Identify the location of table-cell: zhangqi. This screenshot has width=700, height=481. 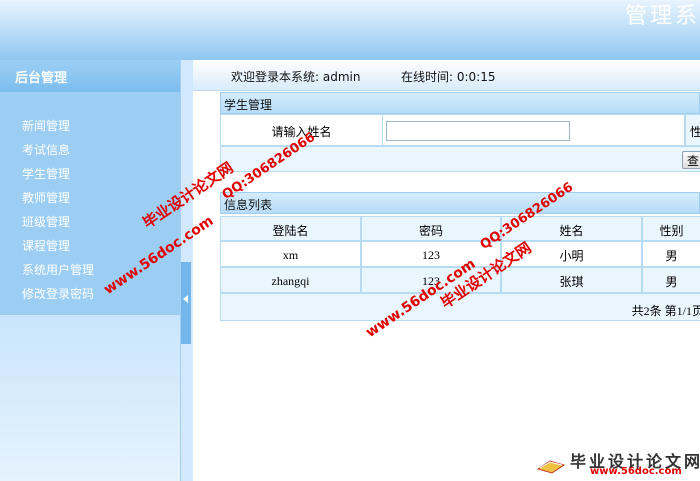
(290, 280).